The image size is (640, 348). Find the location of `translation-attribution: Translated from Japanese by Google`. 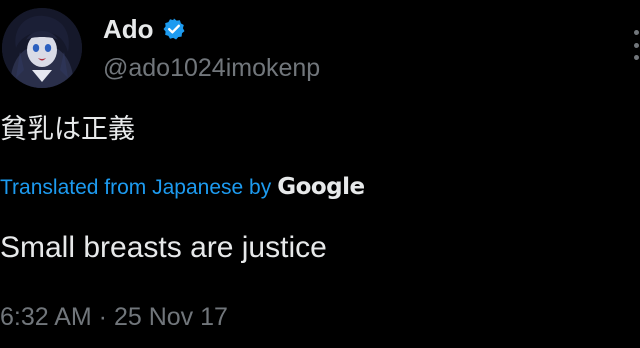

translation-attribution: Translated from Japanese by Google is located at coordinates (182, 187).